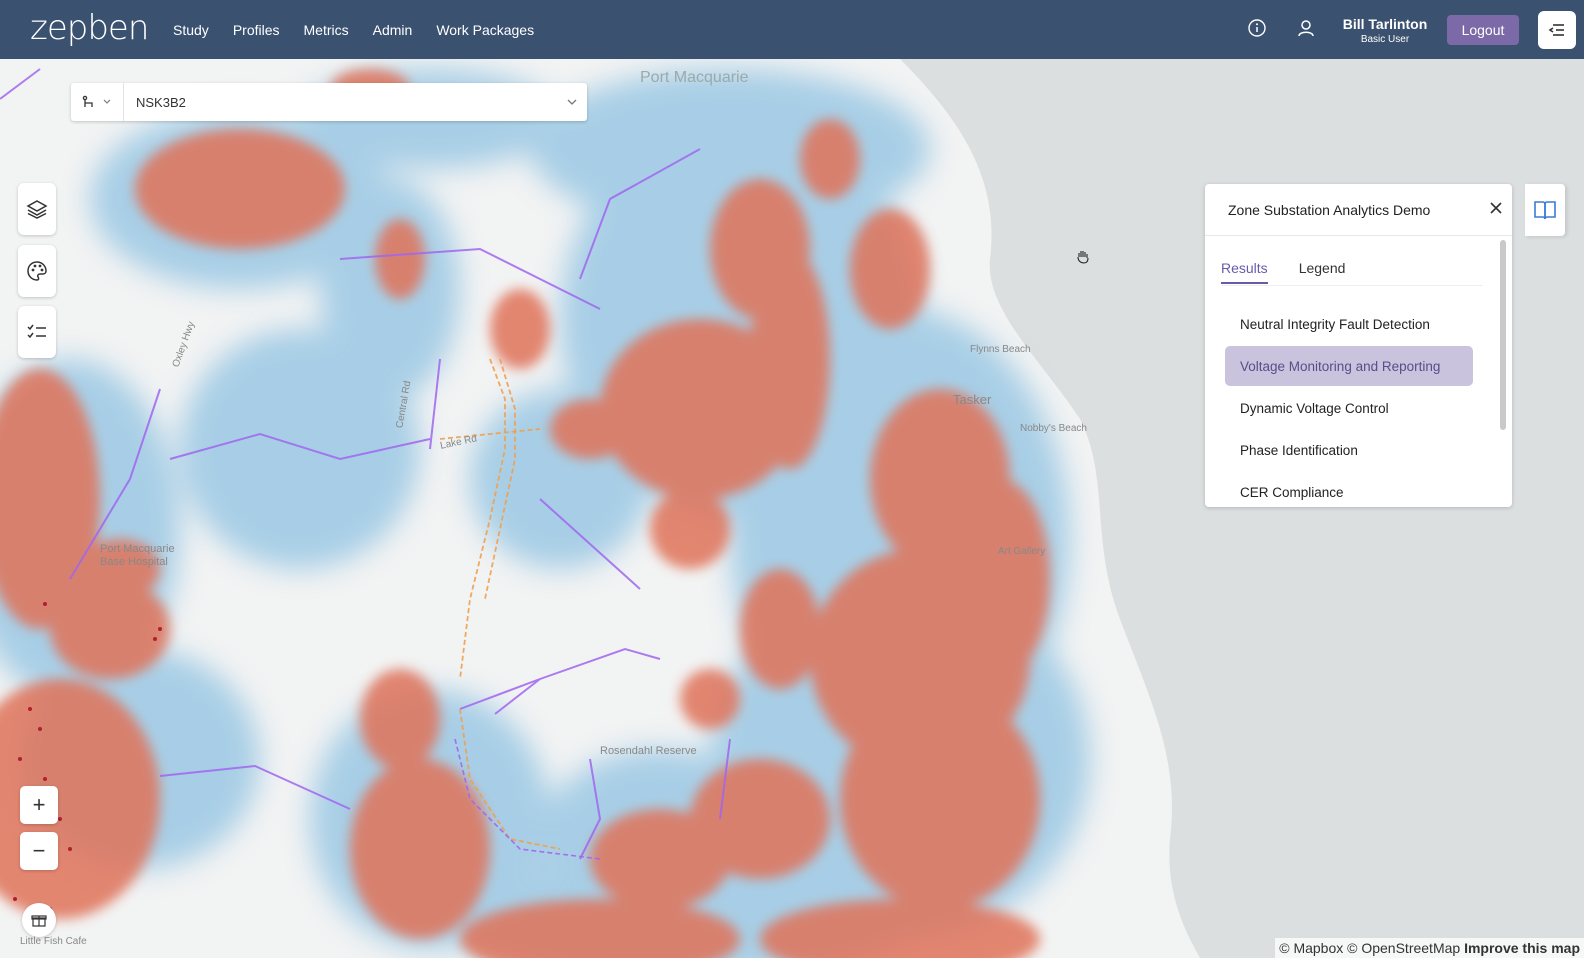  I want to click on hand-cursor-icon, so click(1083, 258).